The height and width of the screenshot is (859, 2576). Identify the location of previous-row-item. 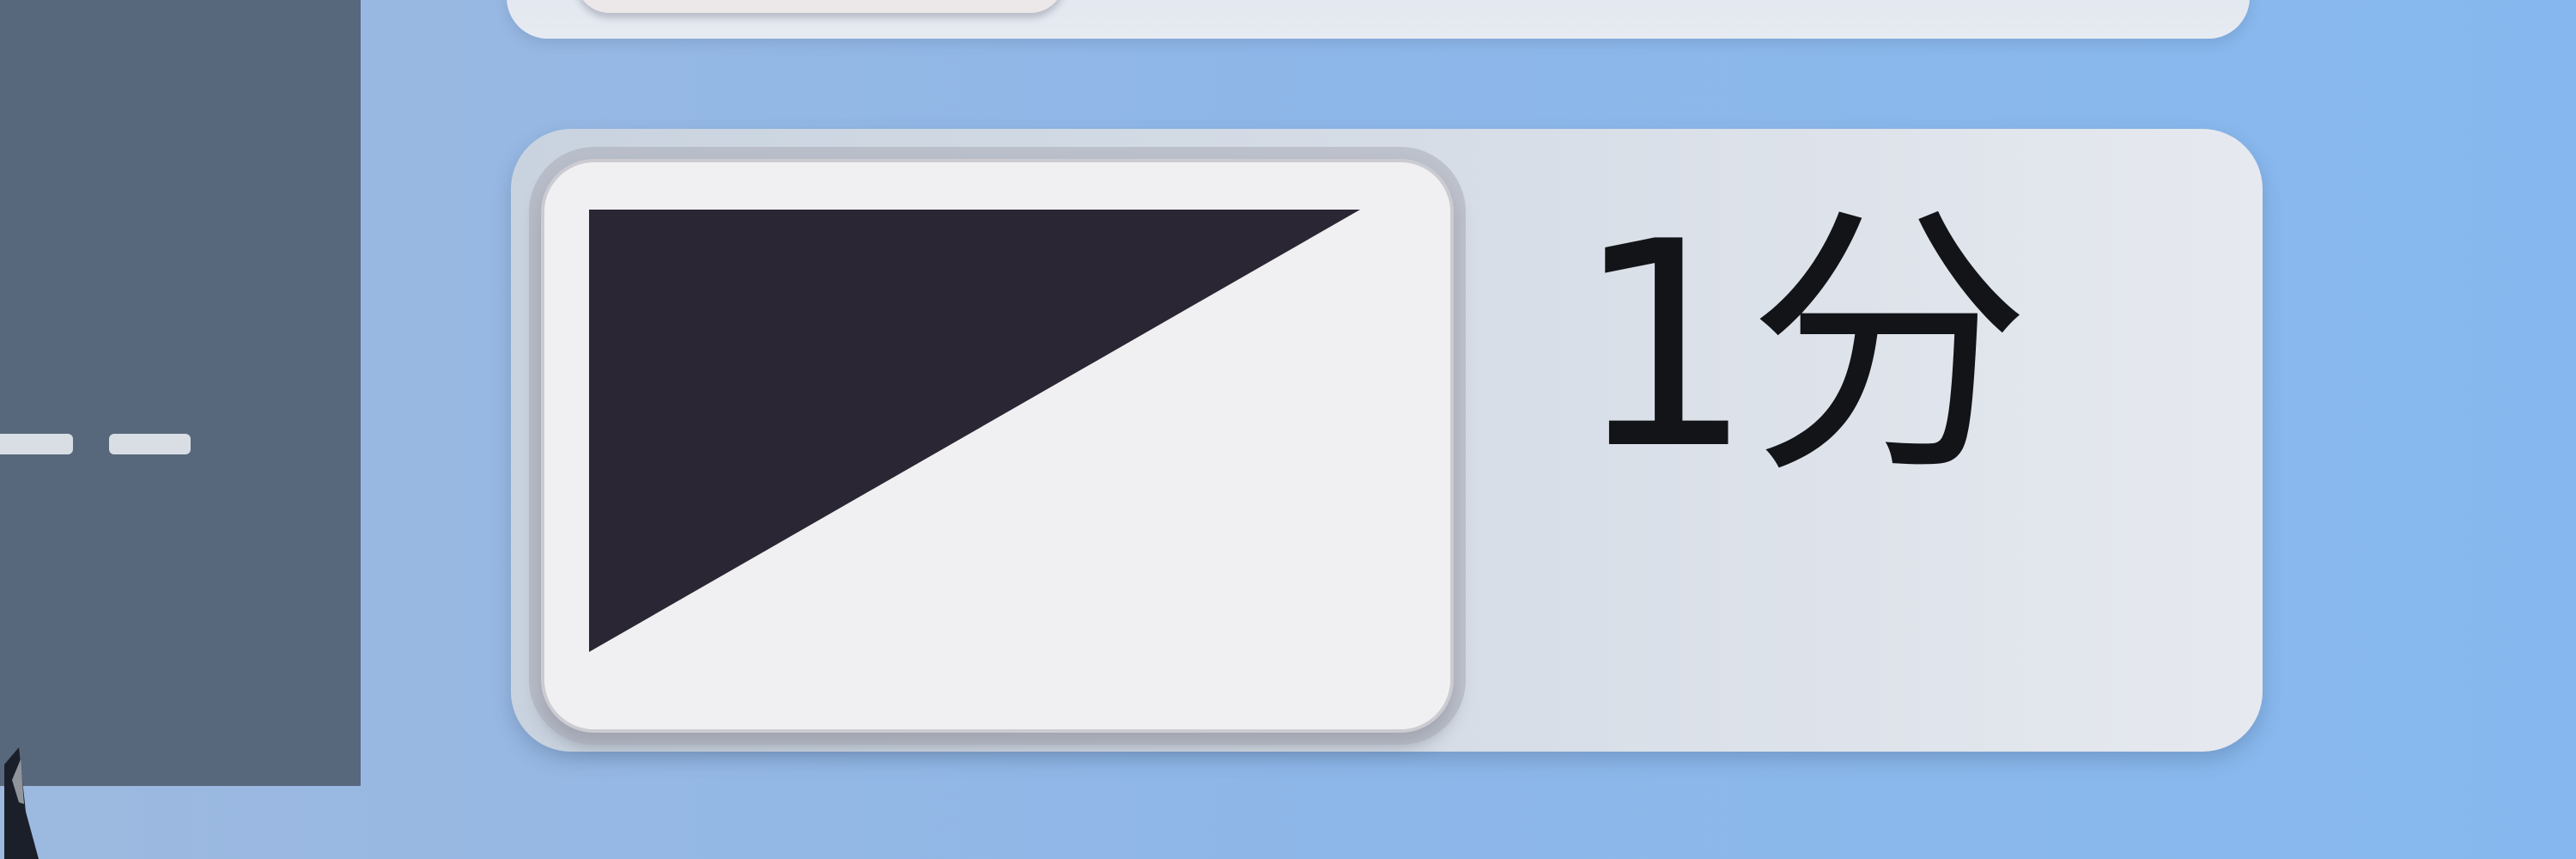
(1378, 19).